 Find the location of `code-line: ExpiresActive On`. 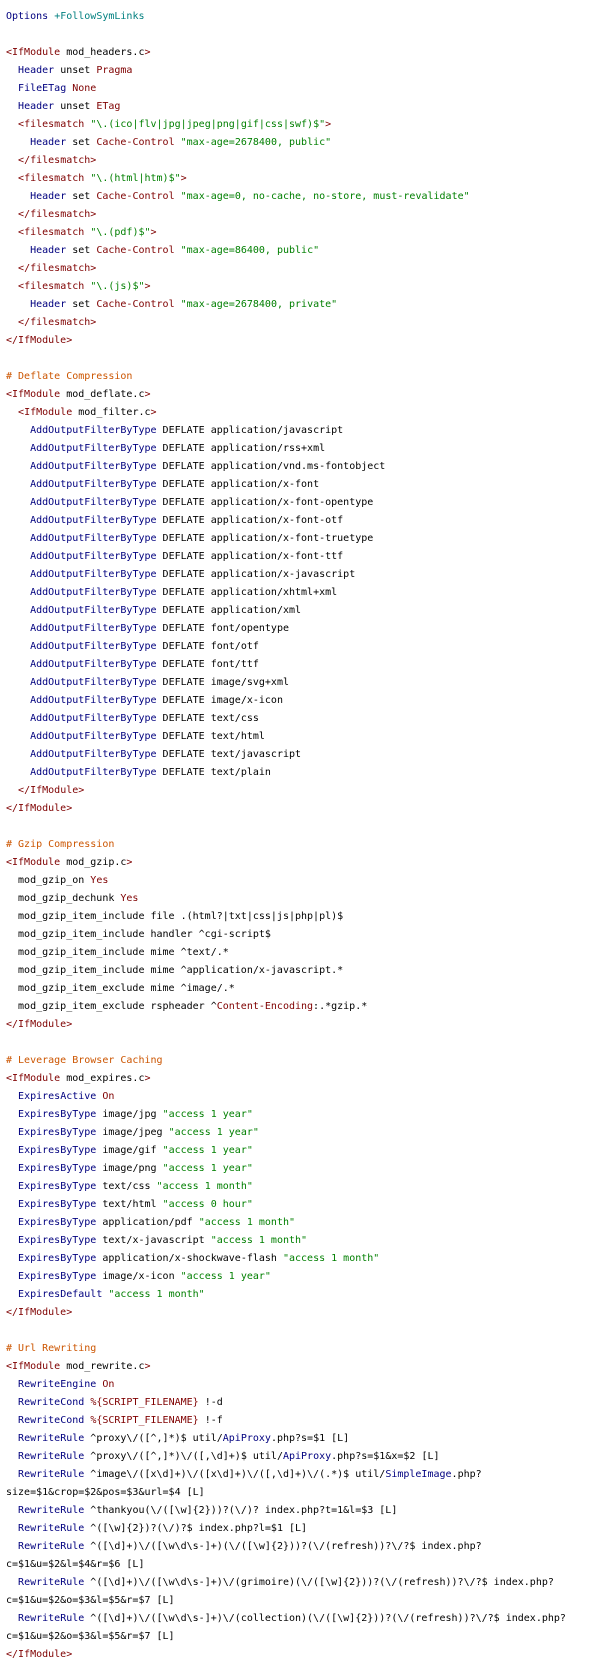

code-line: ExpiresActive On is located at coordinates (300, 1097).